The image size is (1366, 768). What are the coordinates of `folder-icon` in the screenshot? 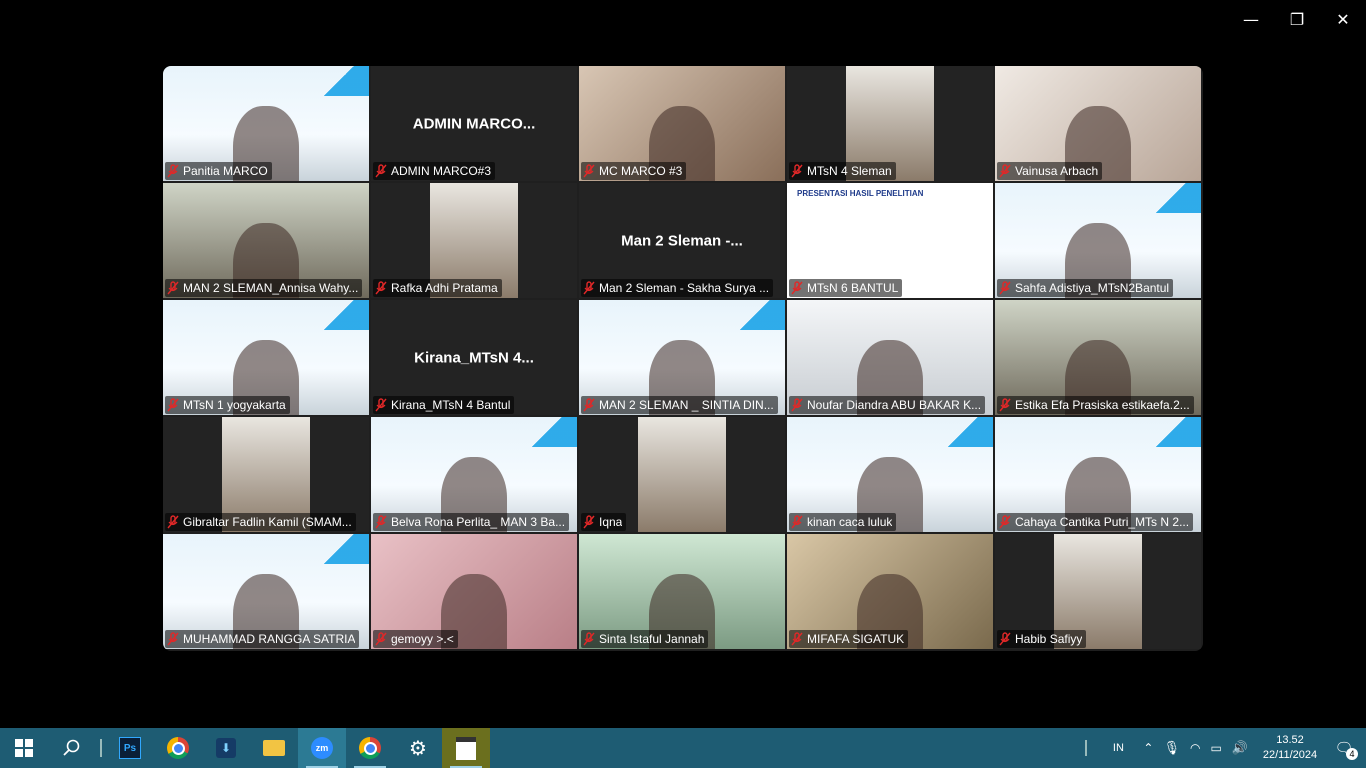 It's located at (274, 748).